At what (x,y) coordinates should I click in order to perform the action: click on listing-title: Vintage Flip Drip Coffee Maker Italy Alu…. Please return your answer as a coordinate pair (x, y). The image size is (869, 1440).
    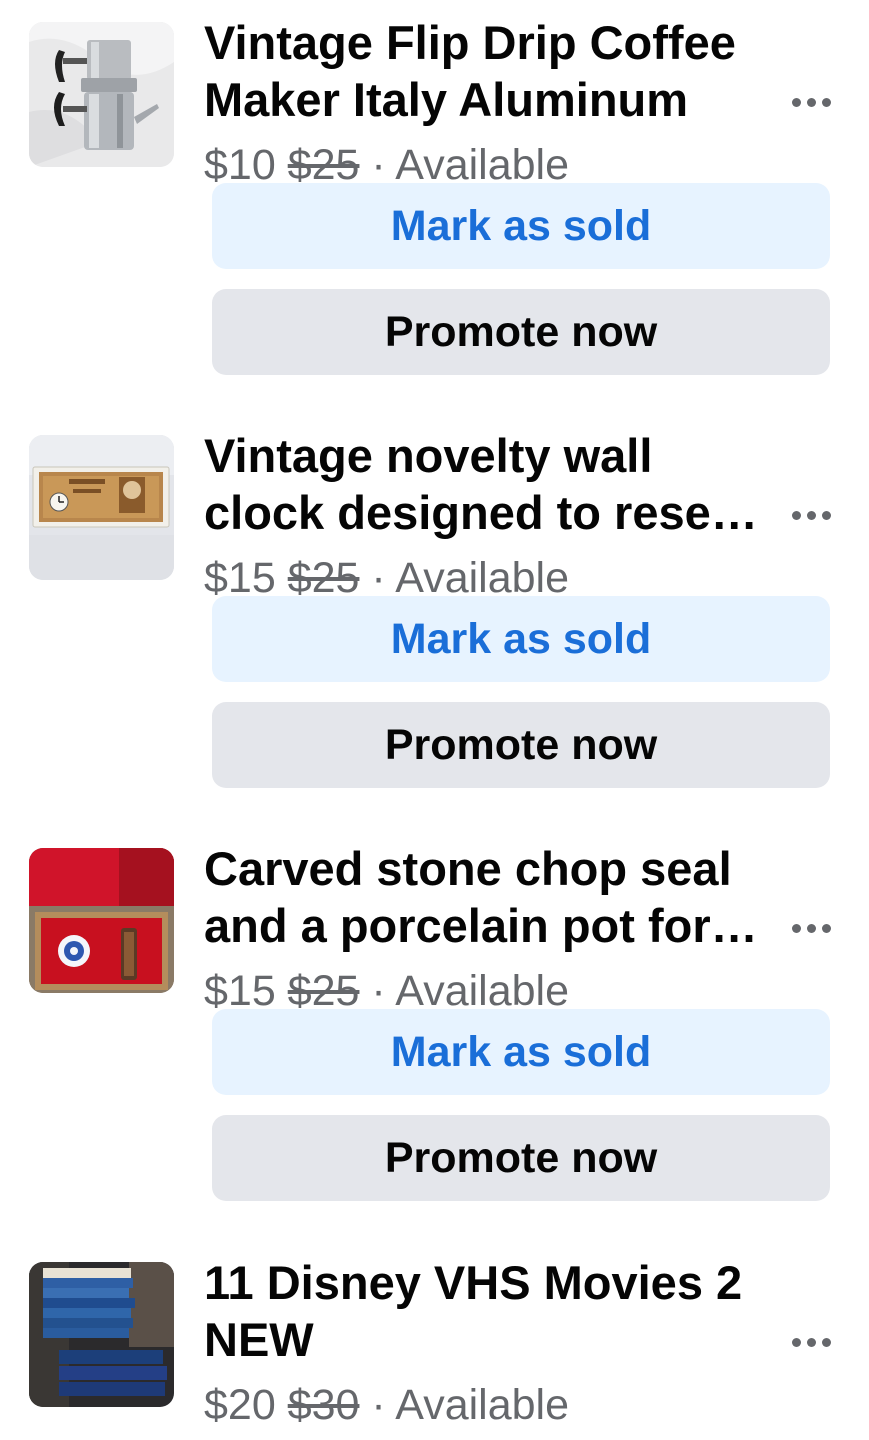
    Looking at the image, I should click on (484, 71).